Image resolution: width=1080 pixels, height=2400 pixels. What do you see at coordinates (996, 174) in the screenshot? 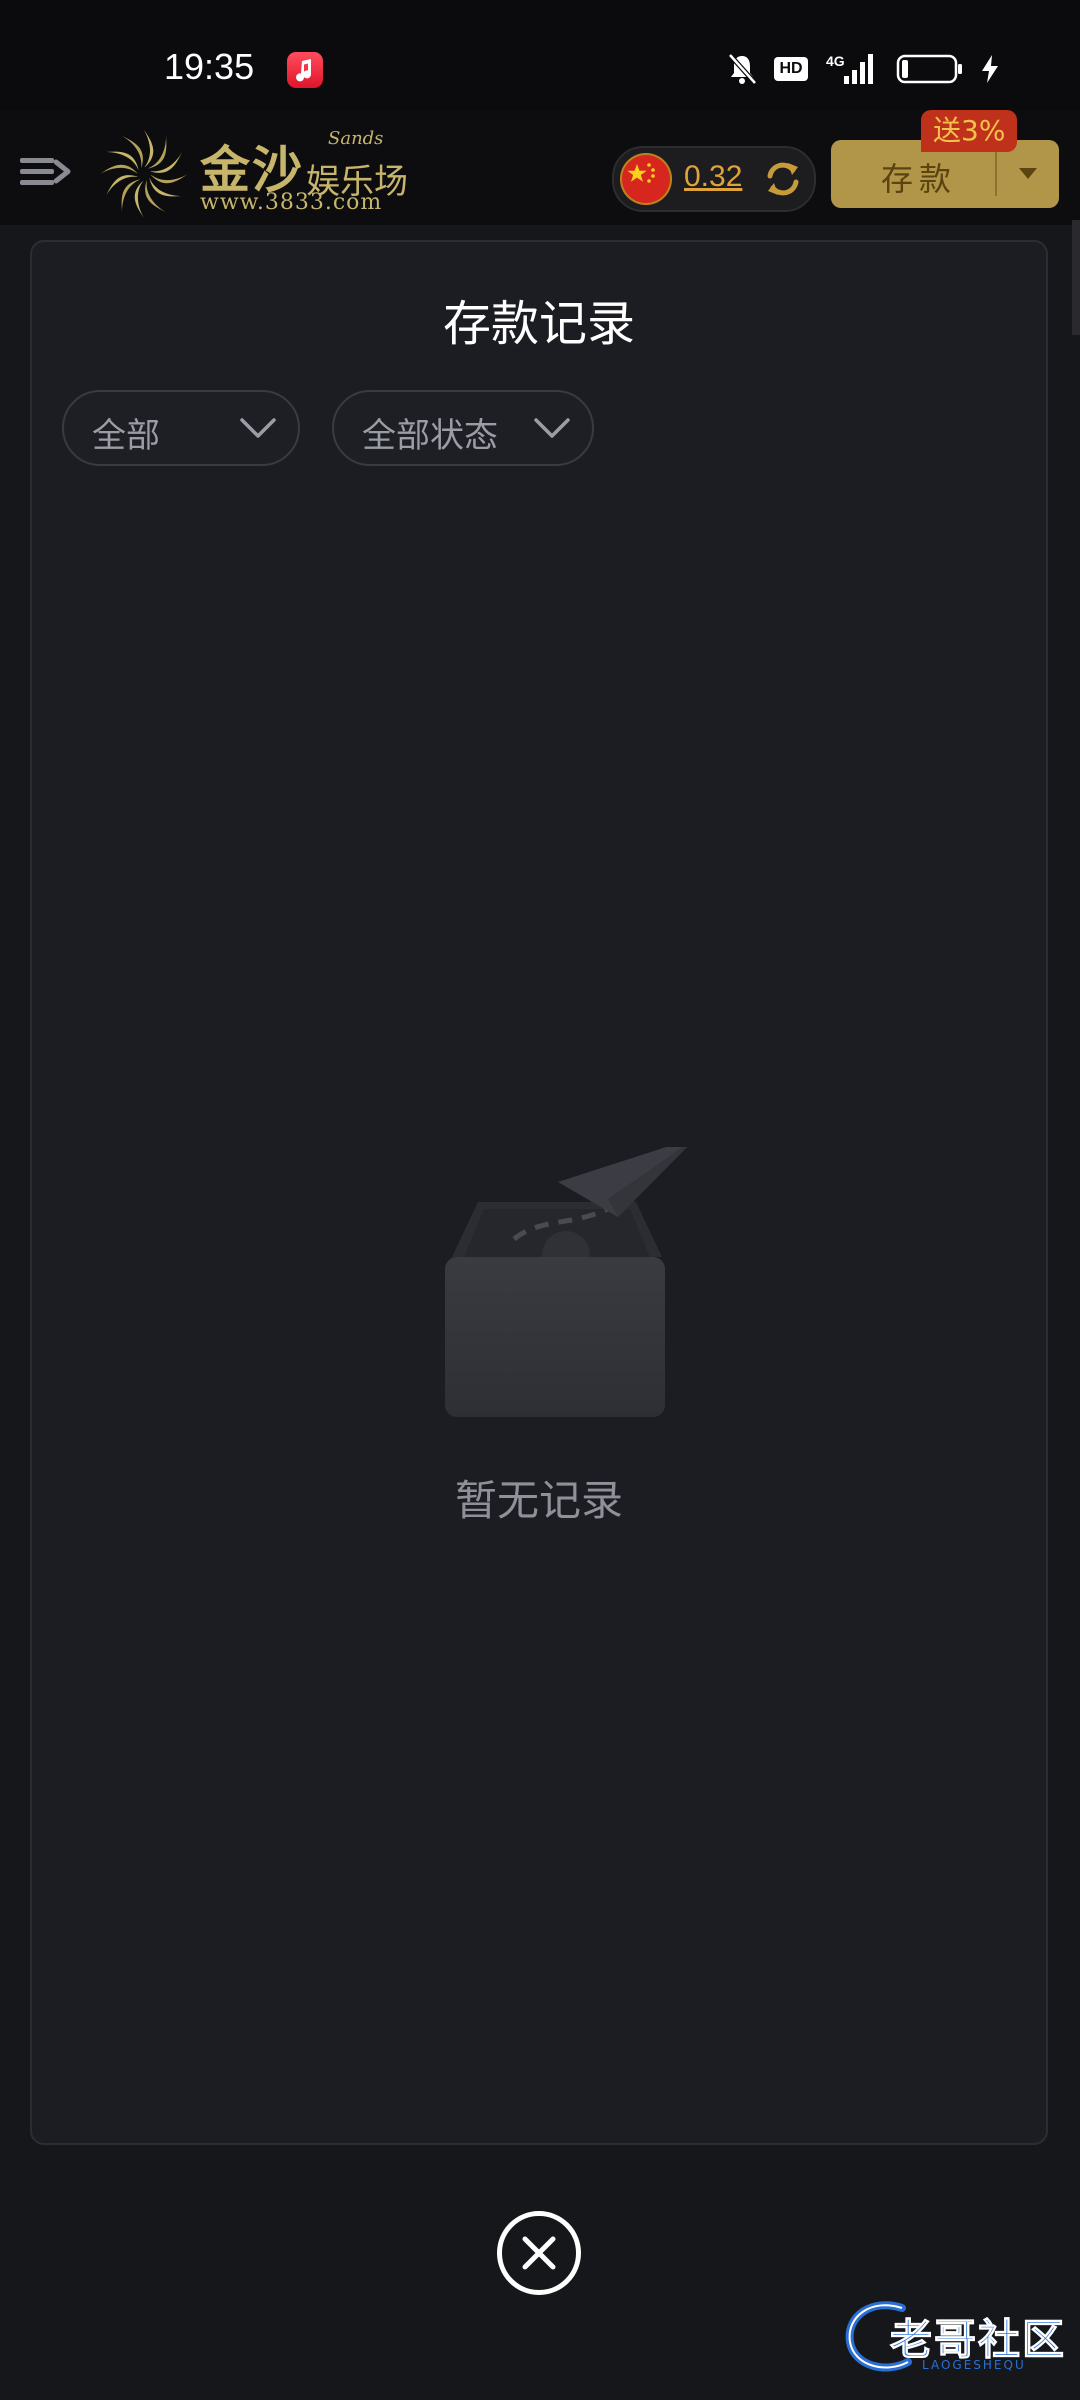
I see `deposit-divider` at bounding box center [996, 174].